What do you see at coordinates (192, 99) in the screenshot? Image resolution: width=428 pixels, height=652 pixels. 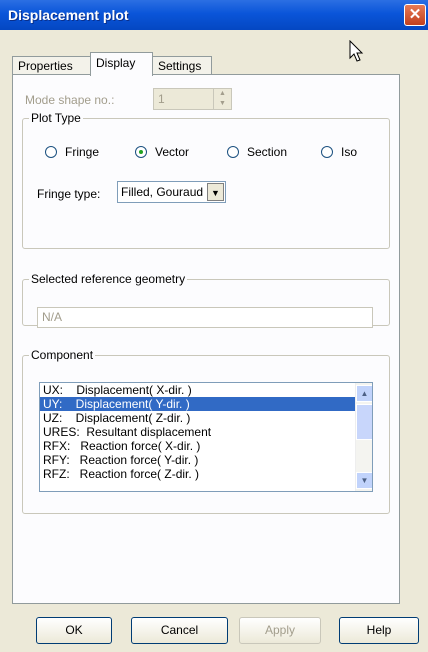 I see `mode-shape-spinner: 1 ▲ ▼` at bounding box center [192, 99].